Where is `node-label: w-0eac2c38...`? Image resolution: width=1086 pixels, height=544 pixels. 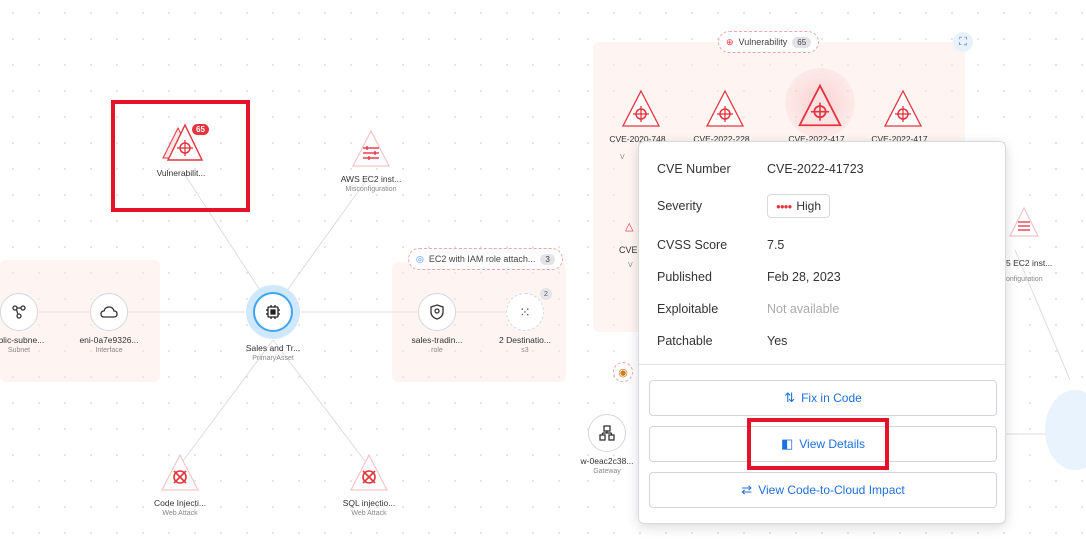 node-label: w-0eac2c38... is located at coordinates (607, 461).